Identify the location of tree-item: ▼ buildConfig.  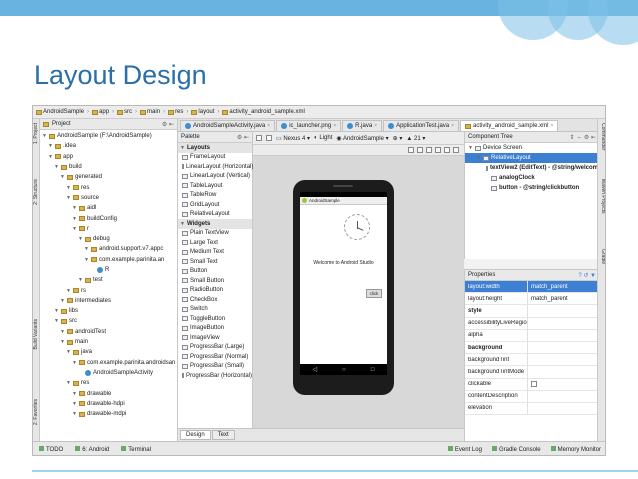
(108, 218).